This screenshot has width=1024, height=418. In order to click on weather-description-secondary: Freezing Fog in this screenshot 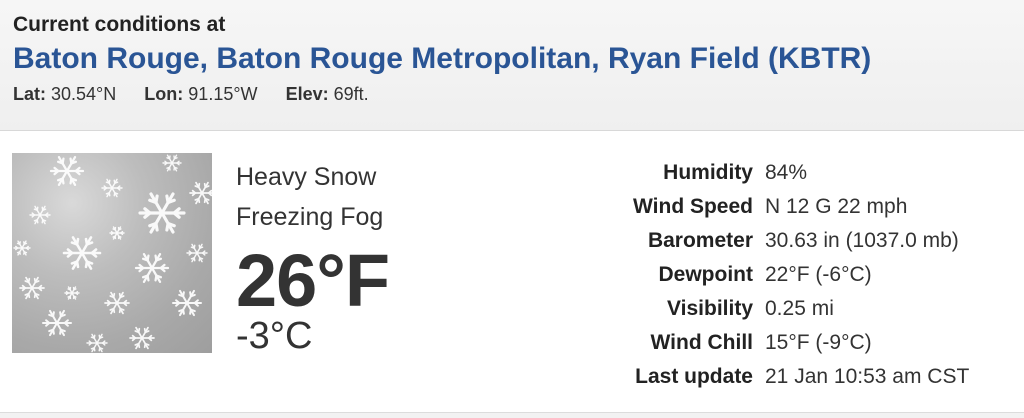, I will do `click(310, 217)`.